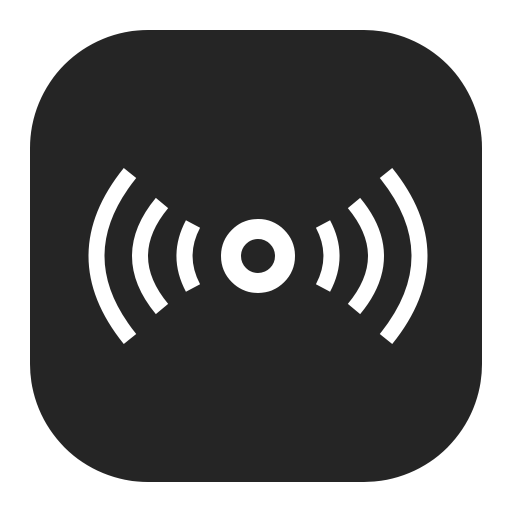  What do you see at coordinates (327, 256) in the screenshot?
I see `signal-wave-right-inner-icon` at bounding box center [327, 256].